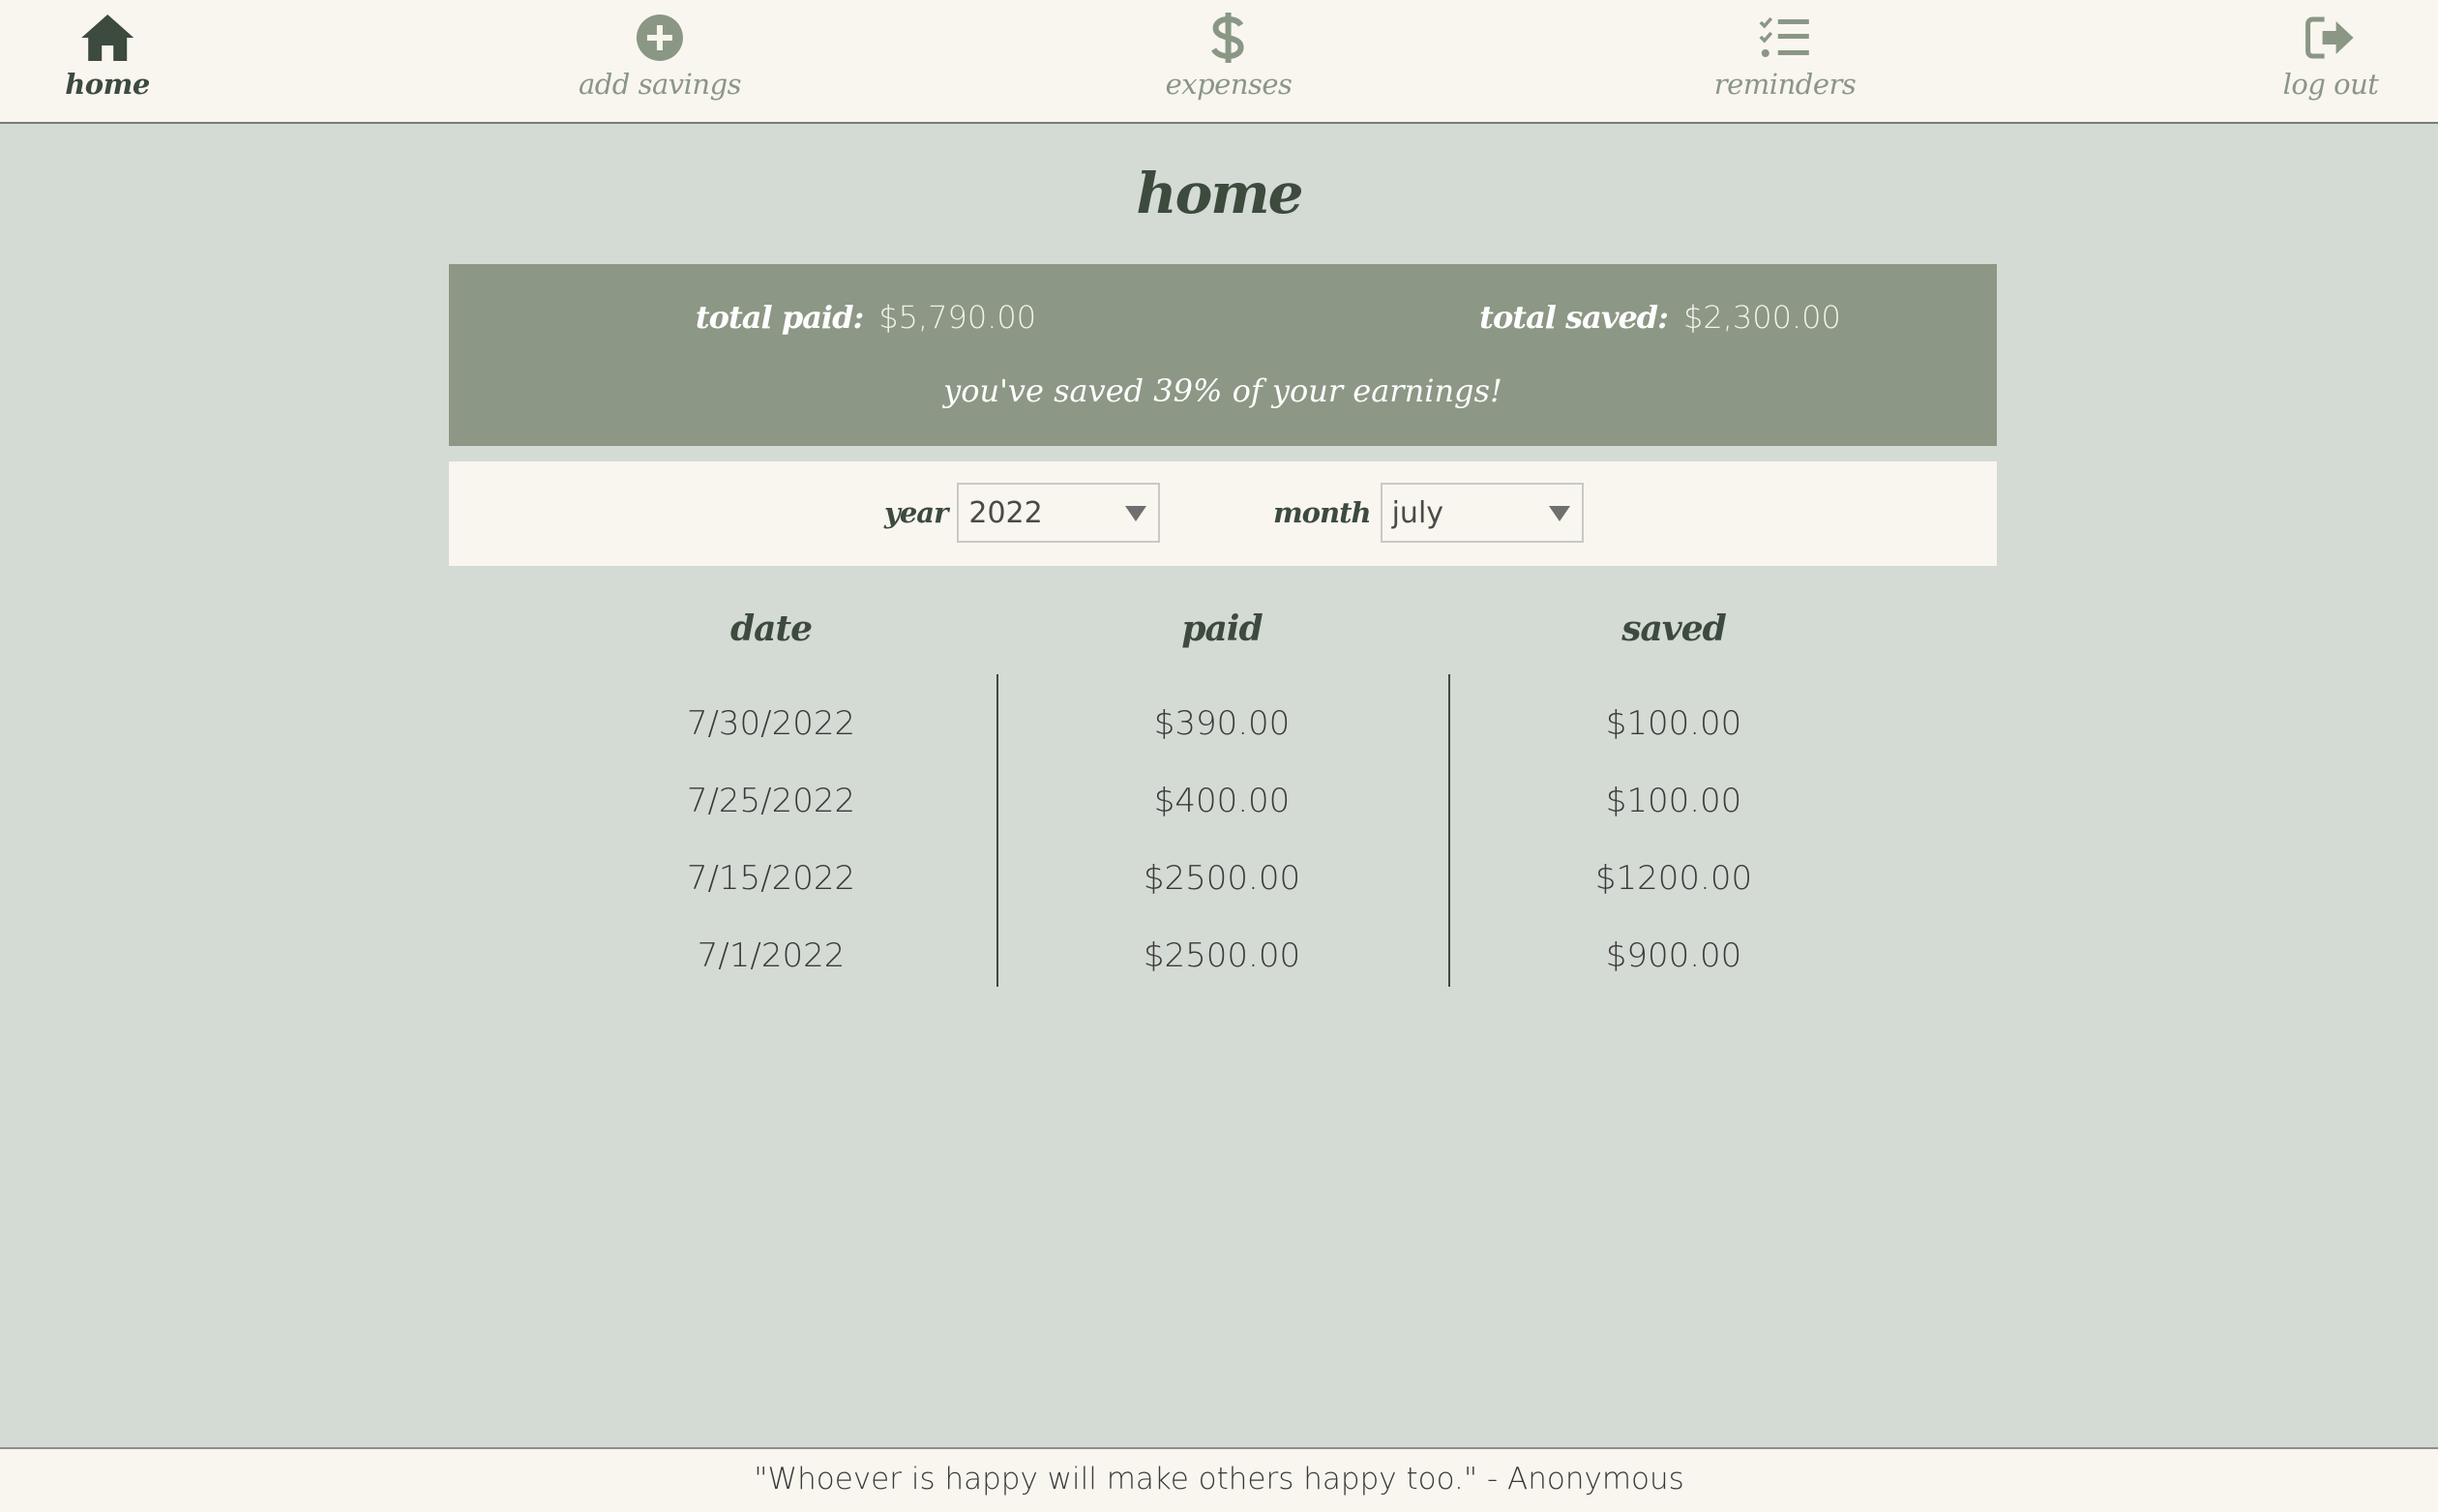  Describe the element at coordinates (660, 38) in the screenshot. I see `plus-circle-icon` at that location.